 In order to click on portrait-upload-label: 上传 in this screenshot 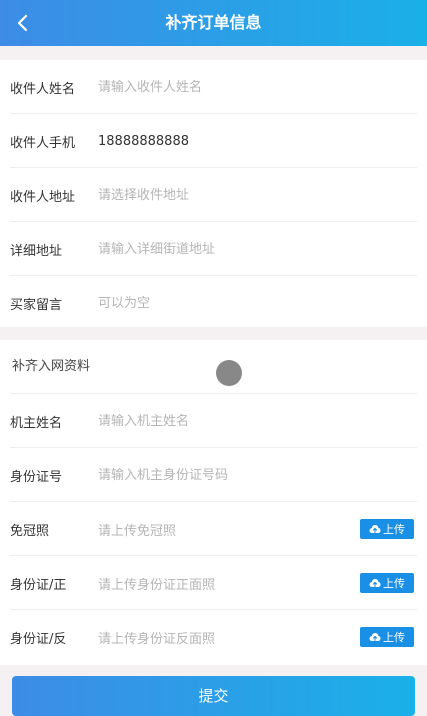, I will do `click(394, 529)`.